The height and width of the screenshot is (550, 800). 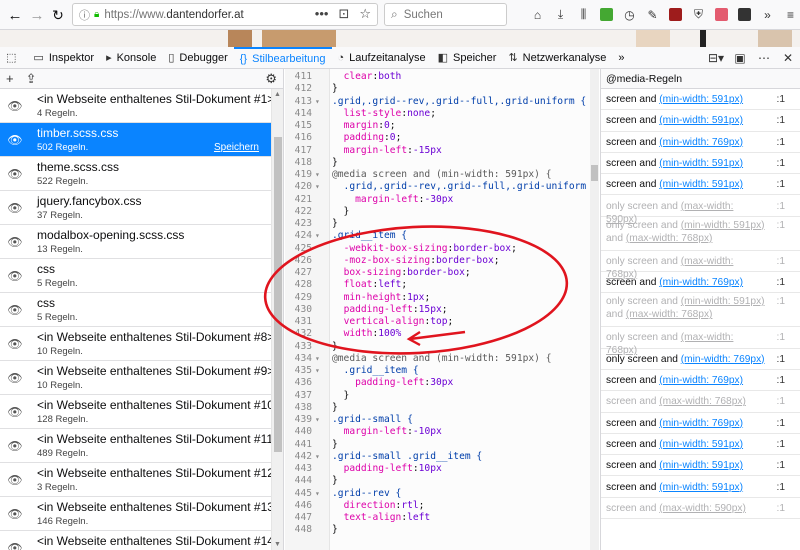 What do you see at coordinates (135, 174) in the screenshot?
I see `stylesheet-item: 👁︎ theme.scss.css 522 Regeln.` at bounding box center [135, 174].